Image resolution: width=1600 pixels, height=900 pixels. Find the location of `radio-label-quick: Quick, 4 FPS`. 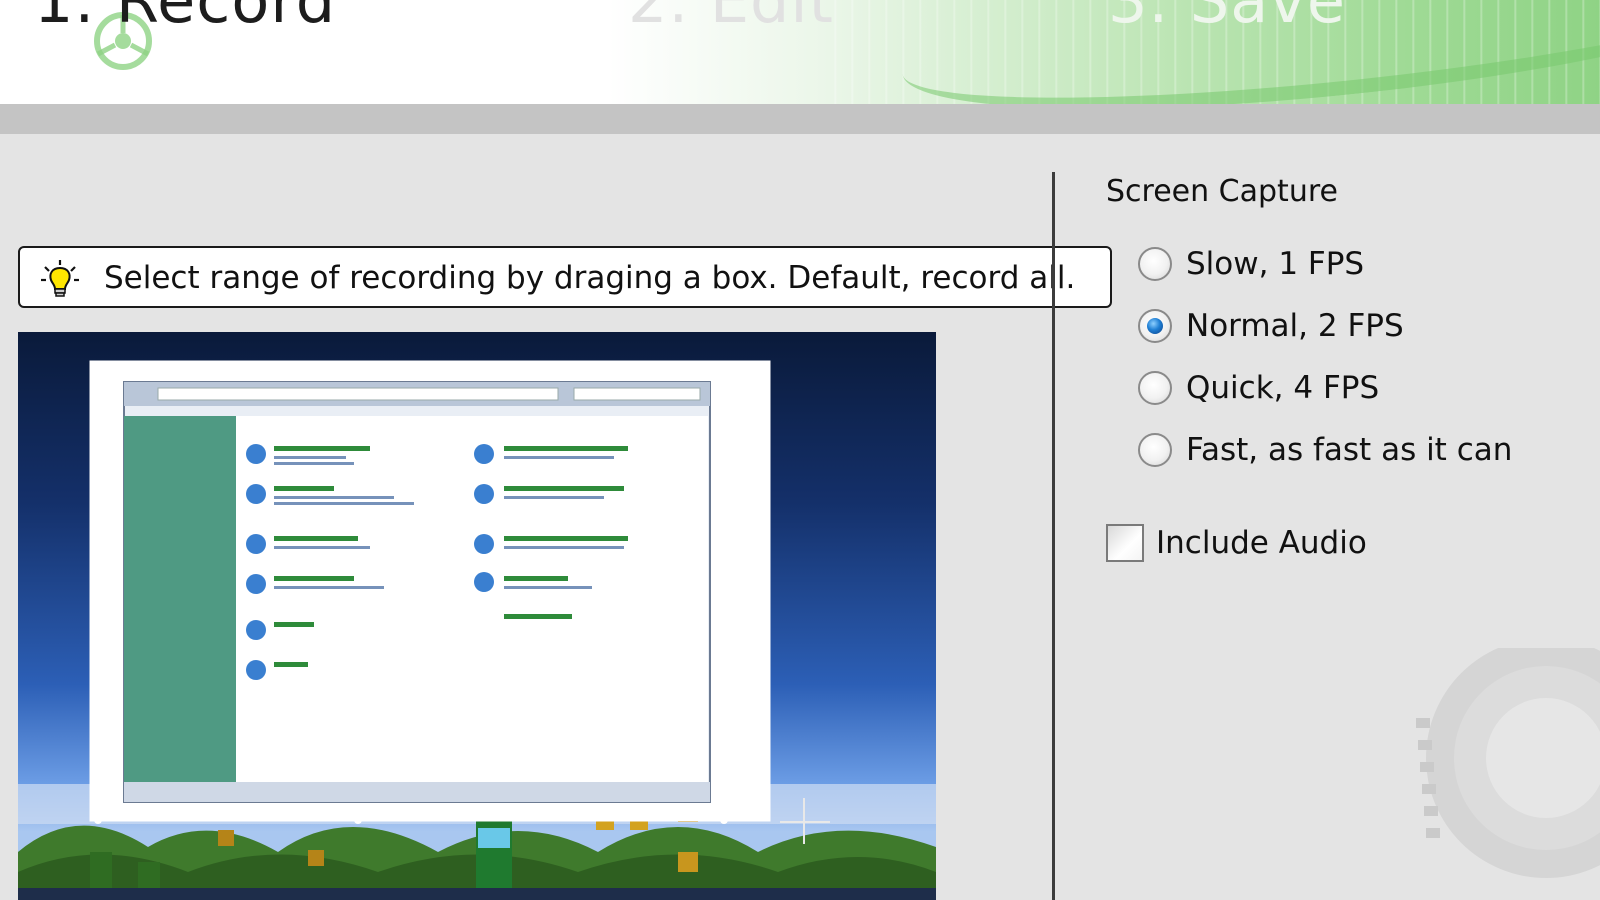

radio-label-quick: Quick, 4 FPS is located at coordinates (1283, 388).